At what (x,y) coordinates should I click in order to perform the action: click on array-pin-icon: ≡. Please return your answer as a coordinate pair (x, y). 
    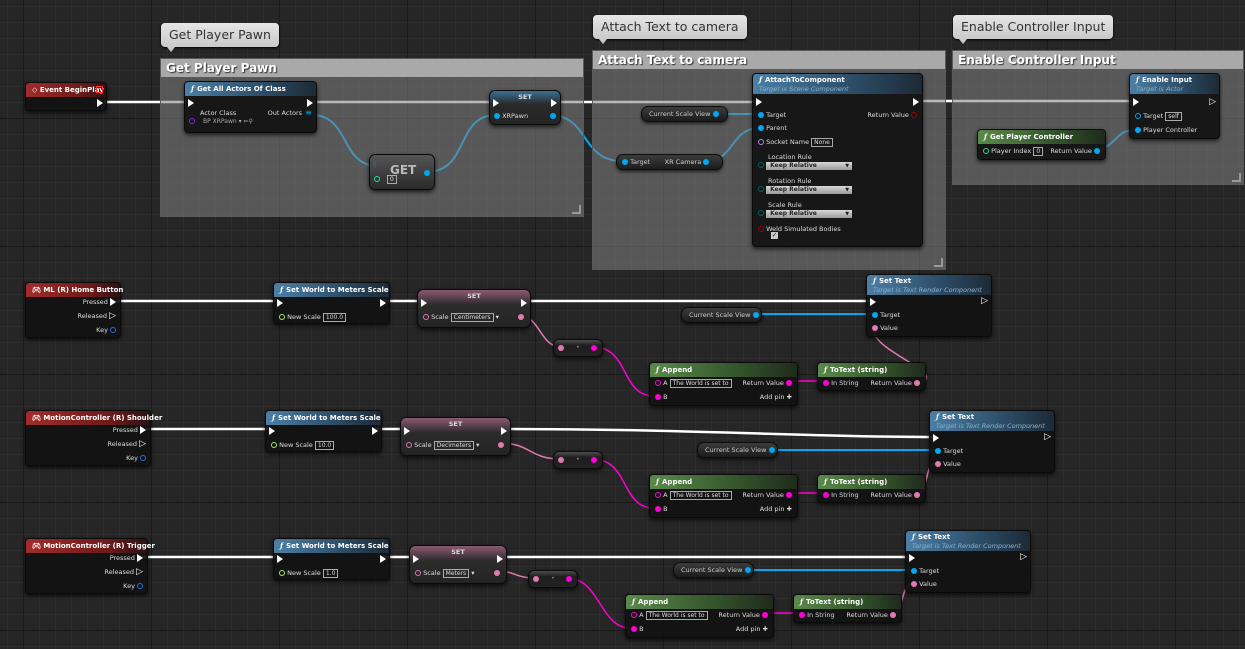
    Looking at the image, I should click on (308, 113).